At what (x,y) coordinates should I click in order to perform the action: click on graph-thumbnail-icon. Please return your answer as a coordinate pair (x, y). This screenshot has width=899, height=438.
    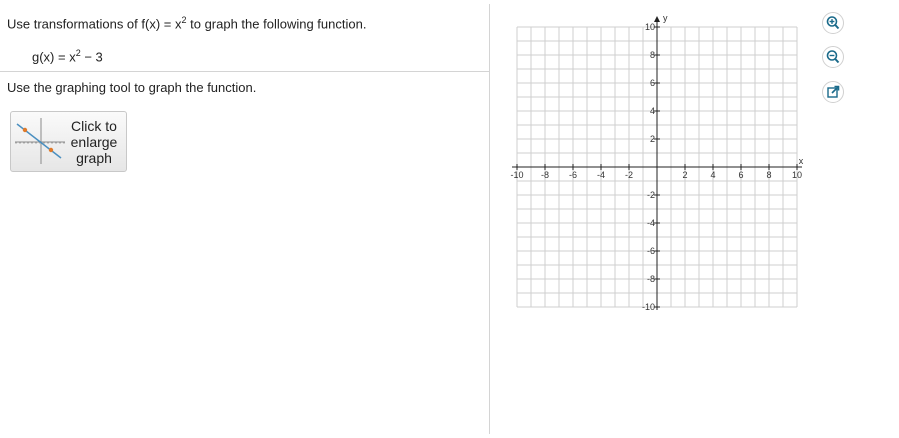
    Looking at the image, I should click on (40, 141).